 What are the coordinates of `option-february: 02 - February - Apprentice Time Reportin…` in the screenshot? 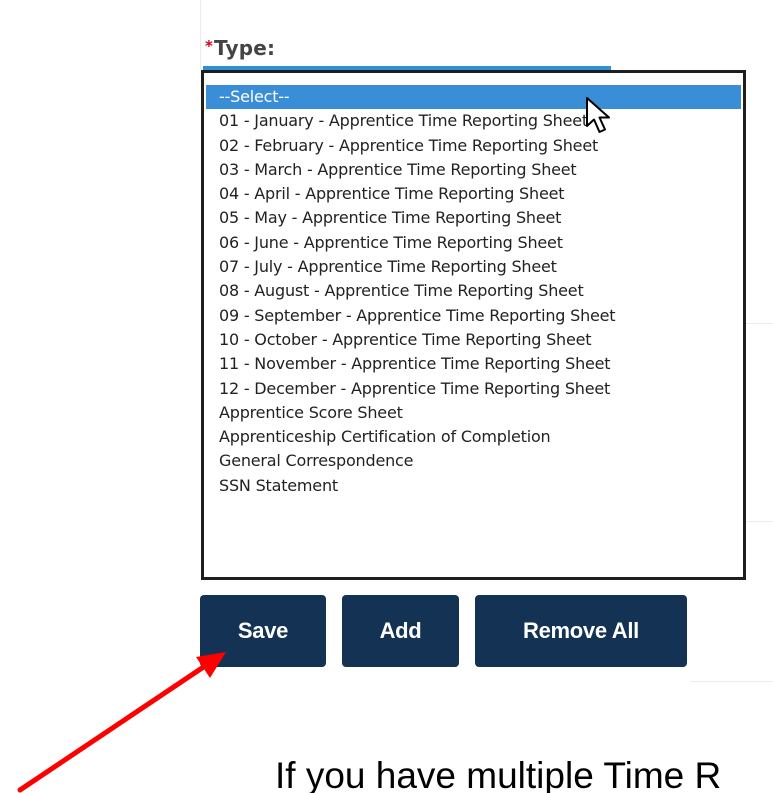 It's located at (473, 146).